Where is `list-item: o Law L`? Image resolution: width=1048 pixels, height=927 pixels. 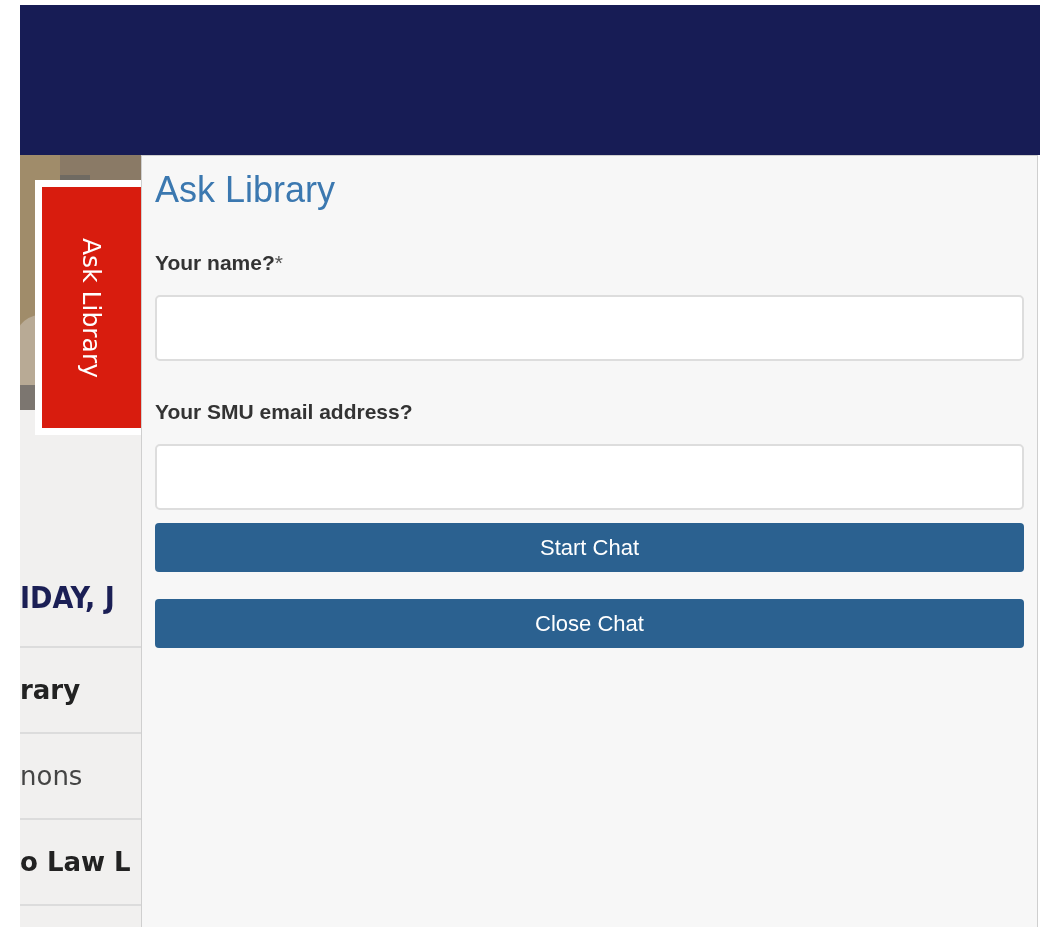
list-item: o Law L is located at coordinates (75, 862).